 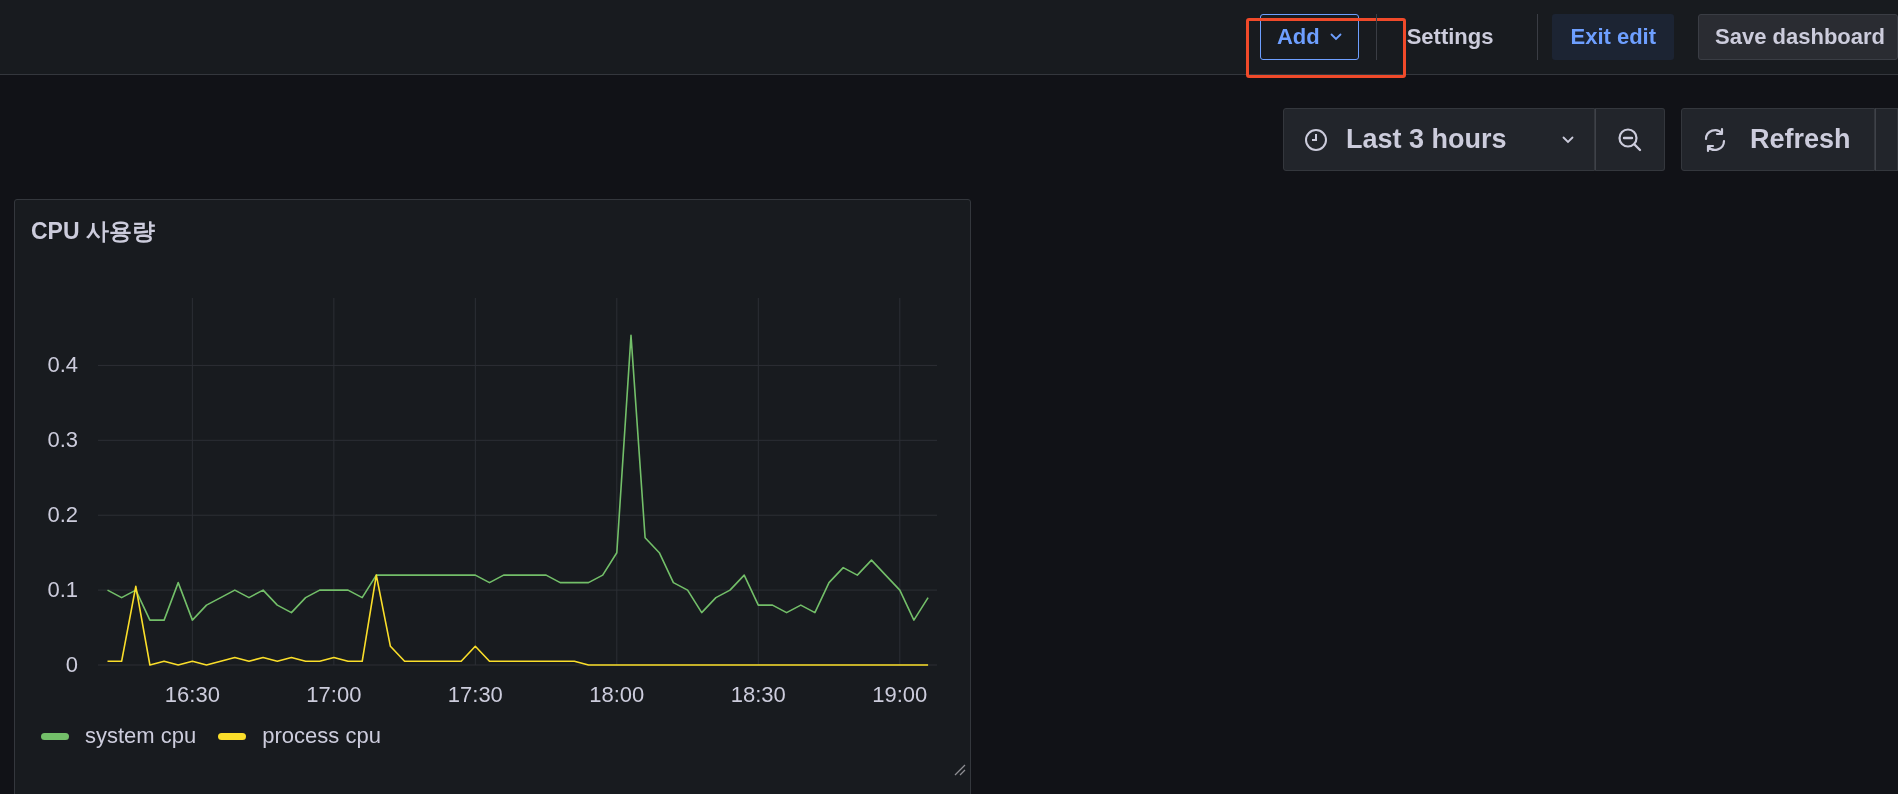 What do you see at coordinates (1798, 37) in the screenshot?
I see `toolbar-button: Save dashboard` at bounding box center [1798, 37].